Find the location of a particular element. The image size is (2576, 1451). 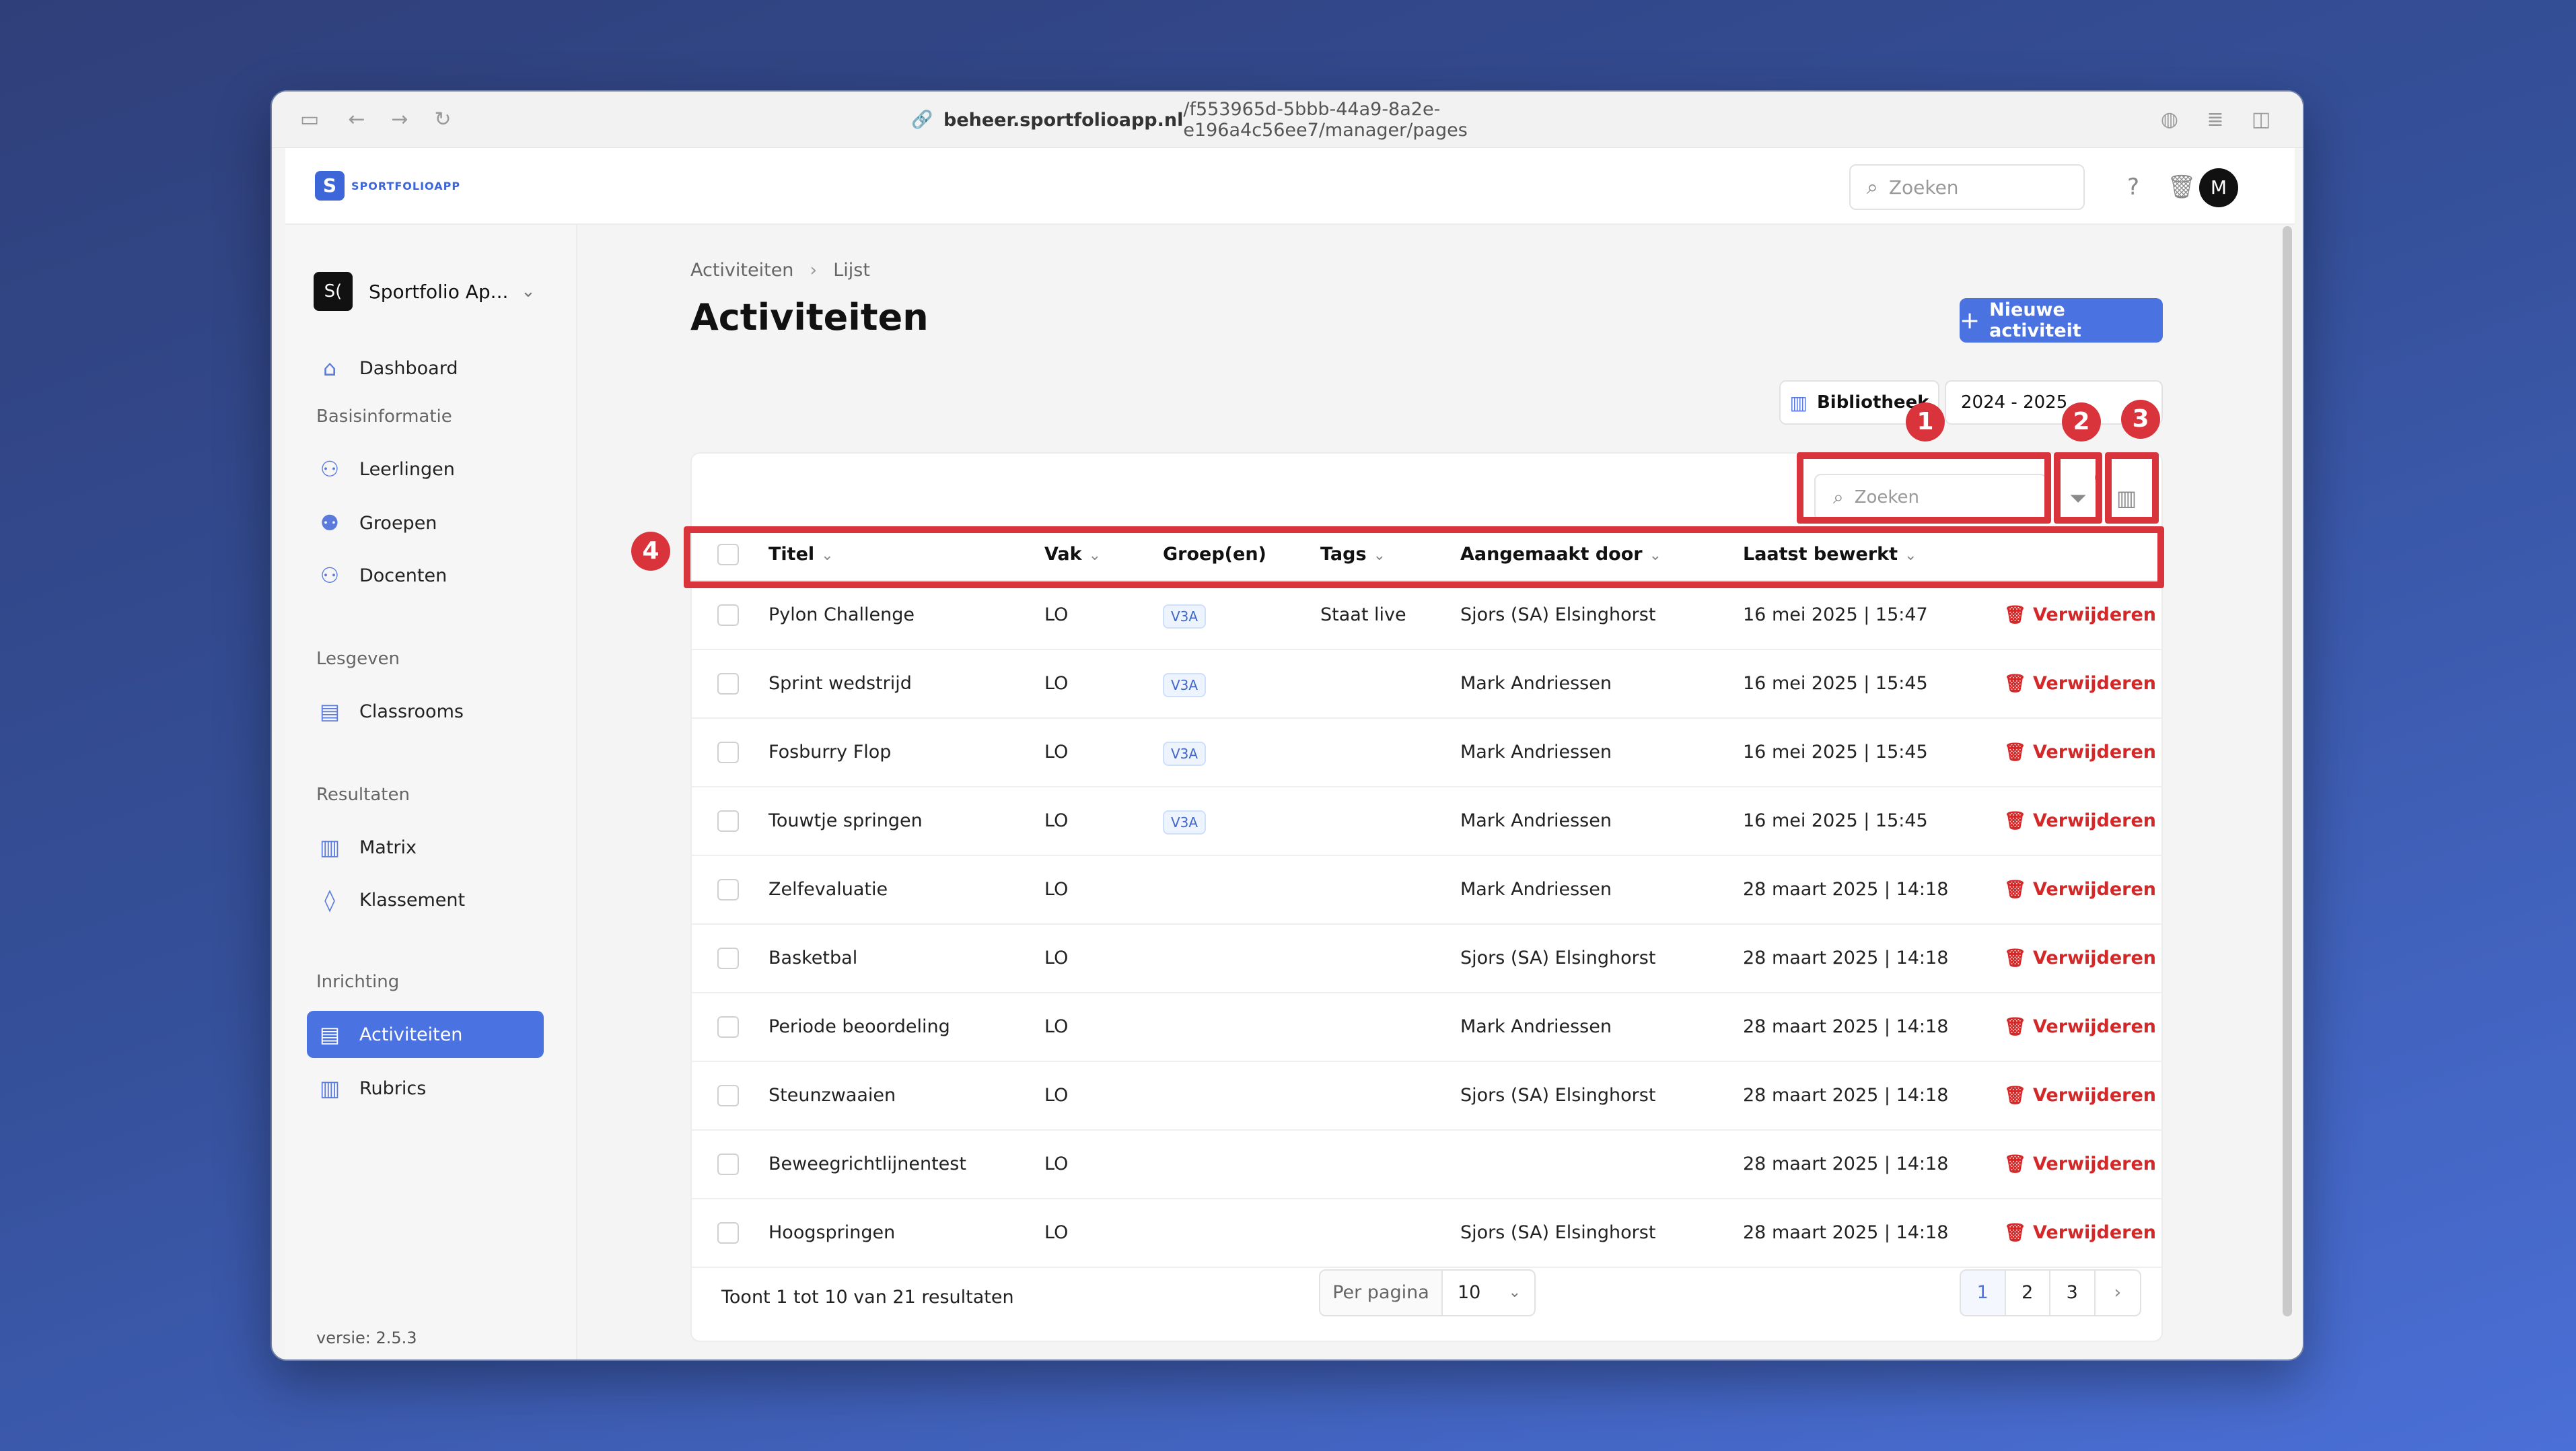

app-logo: S SPORTFOLIOAPP is located at coordinates (387, 186).